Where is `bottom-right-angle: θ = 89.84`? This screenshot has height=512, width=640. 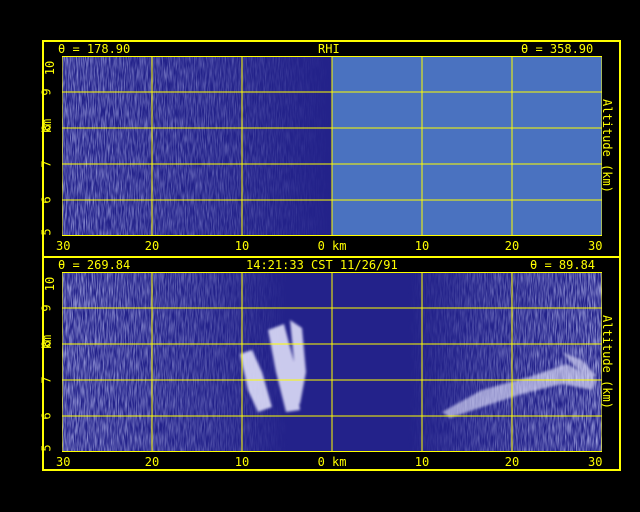 bottom-right-angle: θ = 89.84 is located at coordinates (563, 265).